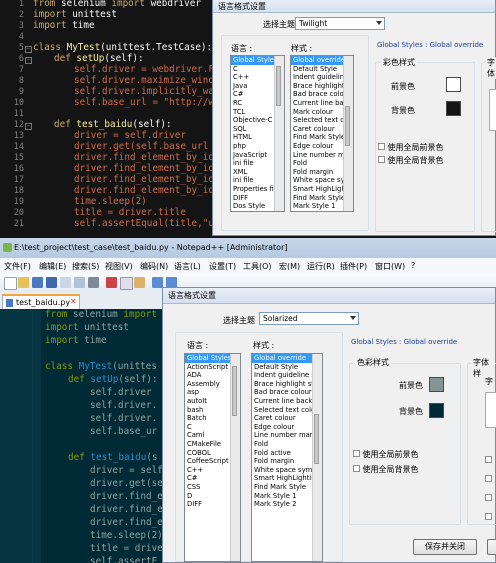  What do you see at coordinates (18, 114) in the screenshot?
I see `line-number: 11` at bounding box center [18, 114].